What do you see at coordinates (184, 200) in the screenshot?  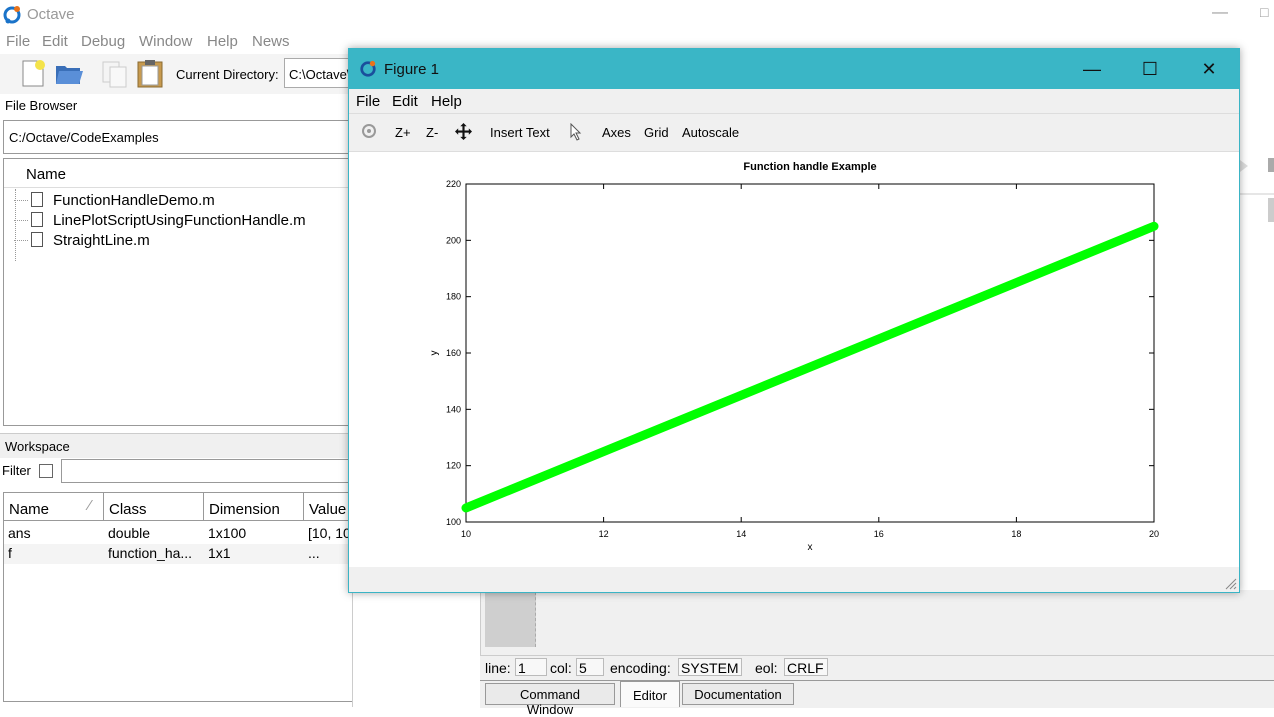 I see `file-item: FunctionHandleDemo.m` at bounding box center [184, 200].